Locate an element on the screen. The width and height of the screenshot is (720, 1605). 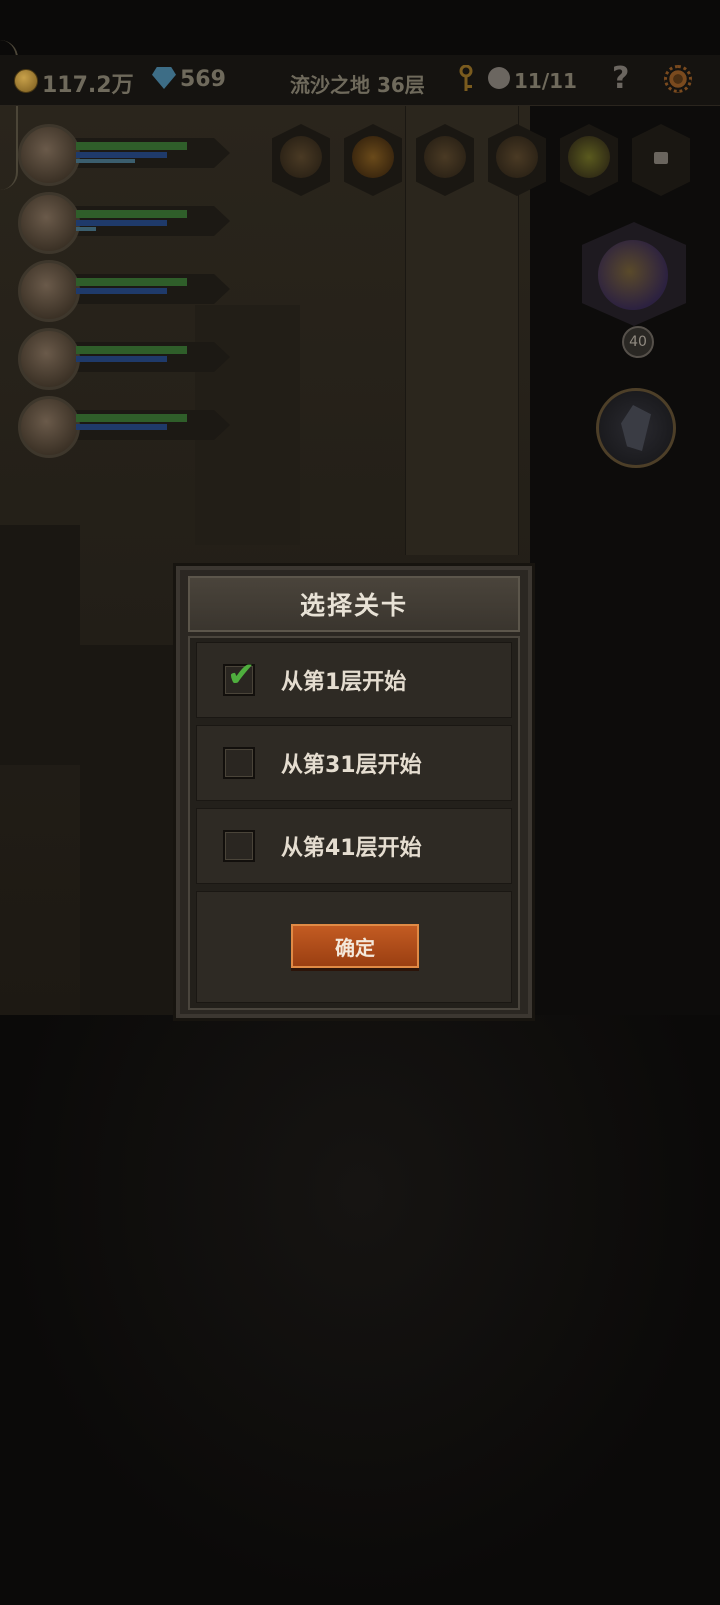
floor-location: 流沙之地 36层 is located at coordinates (357, 85).